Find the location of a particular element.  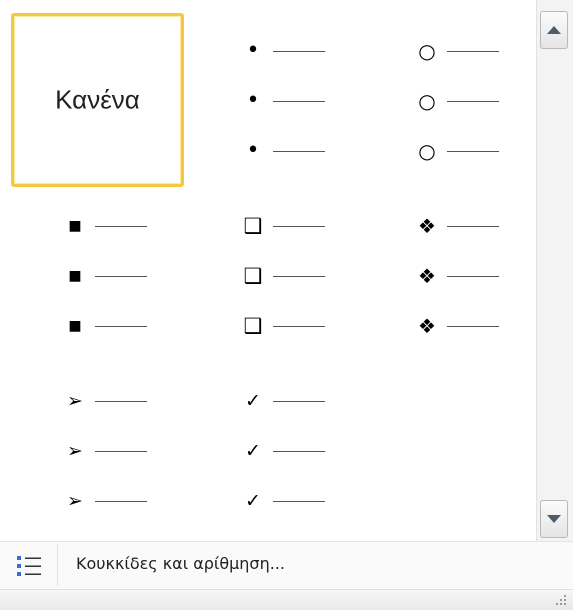

scroll-down-button is located at coordinates (554, 519).